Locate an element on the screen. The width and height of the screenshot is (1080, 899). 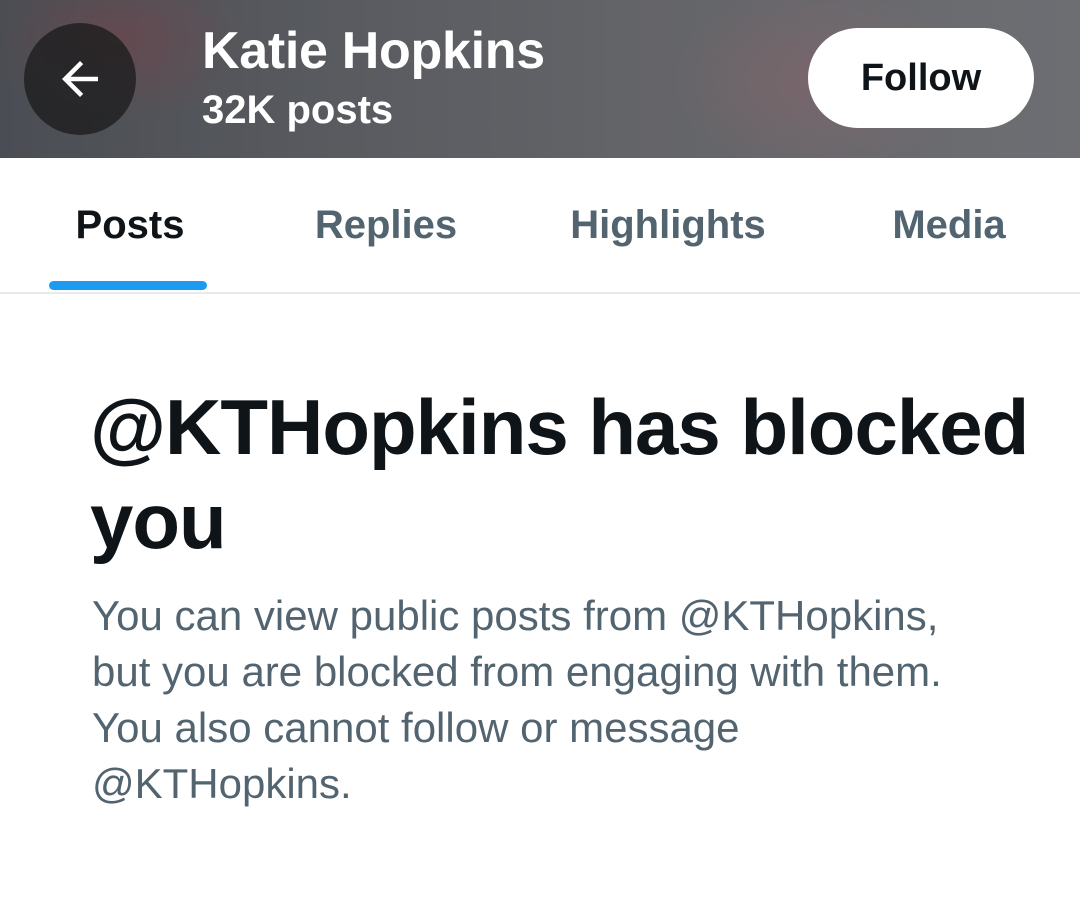
follow-button: Follow is located at coordinates (921, 78).